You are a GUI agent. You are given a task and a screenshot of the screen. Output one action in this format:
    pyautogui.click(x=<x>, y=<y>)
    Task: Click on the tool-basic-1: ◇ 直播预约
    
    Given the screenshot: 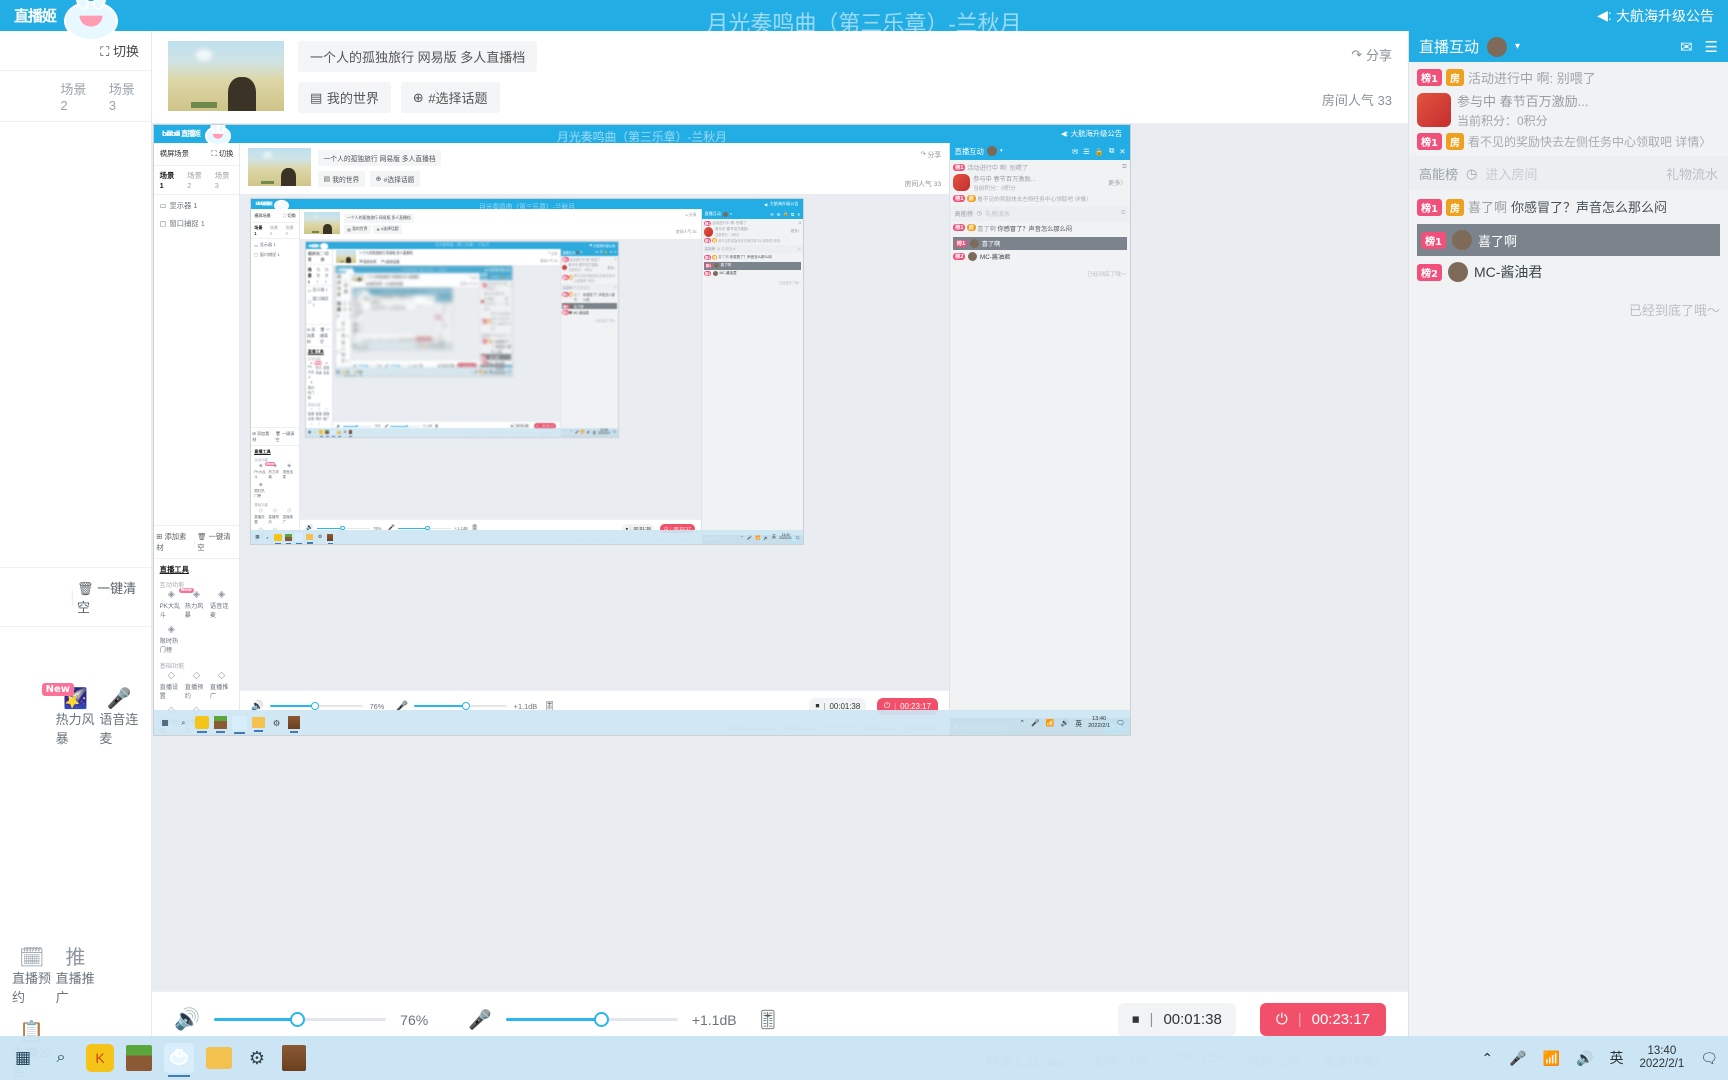 What is the action you would take?
    pyautogui.click(x=318, y=414)
    